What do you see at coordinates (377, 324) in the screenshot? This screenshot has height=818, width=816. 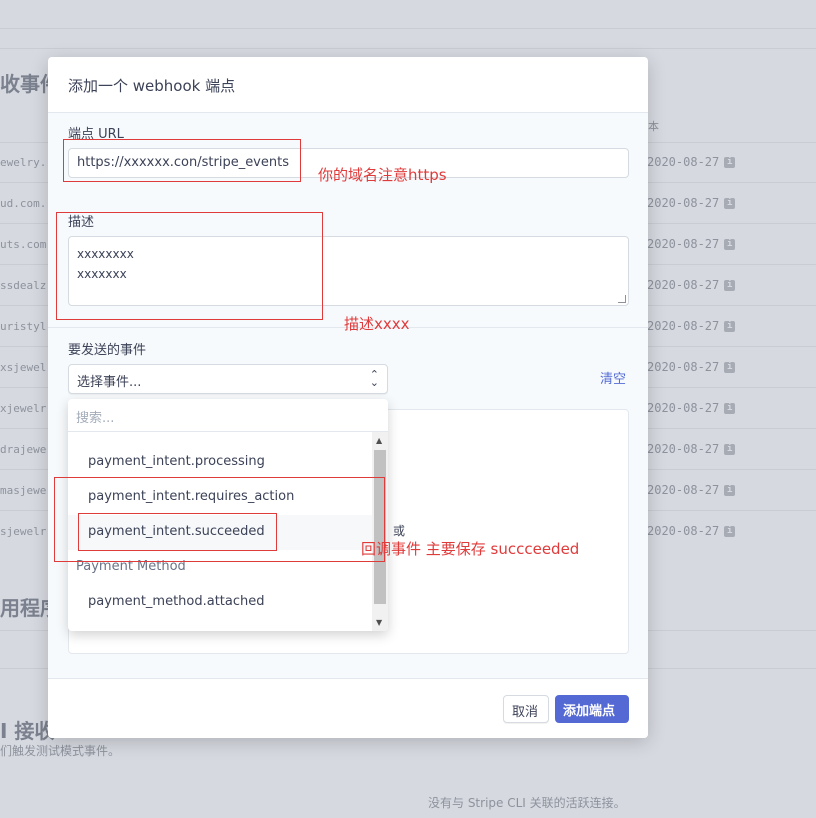 I see `annotation-desc-note: 描述xxxx` at bounding box center [377, 324].